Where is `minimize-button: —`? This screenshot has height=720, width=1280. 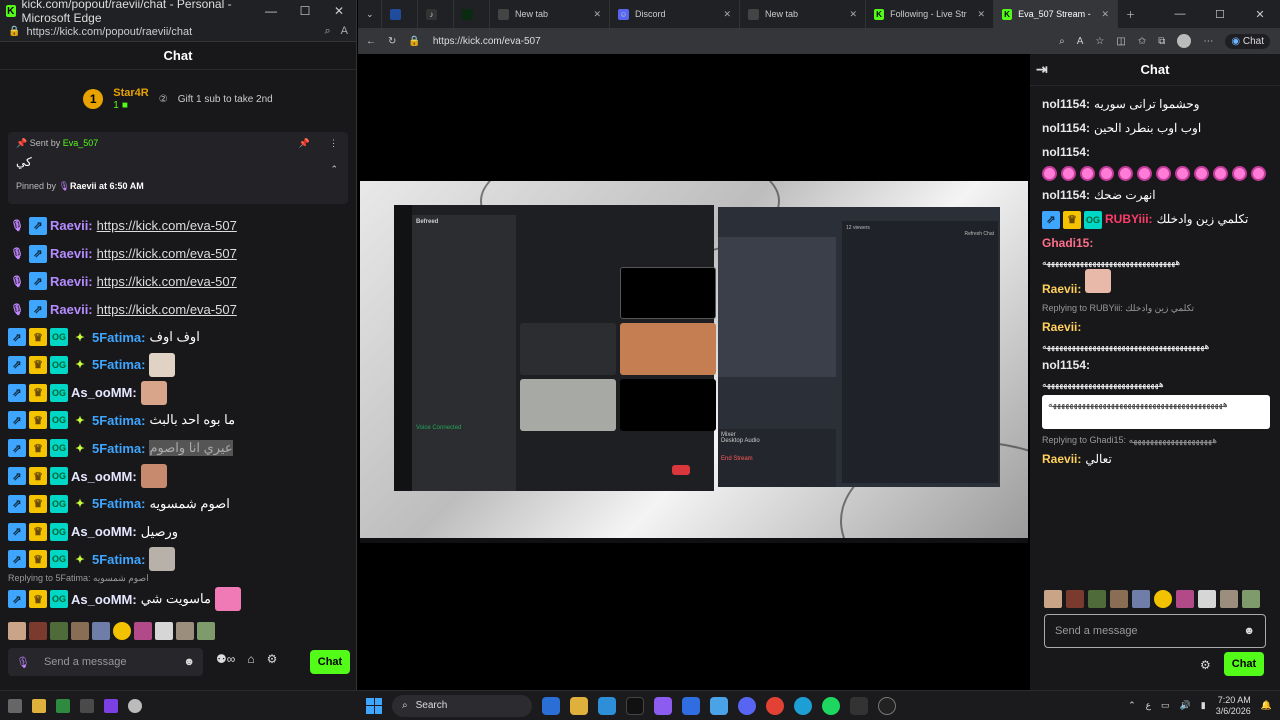
minimize-button: — is located at coordinates (1180, 14).